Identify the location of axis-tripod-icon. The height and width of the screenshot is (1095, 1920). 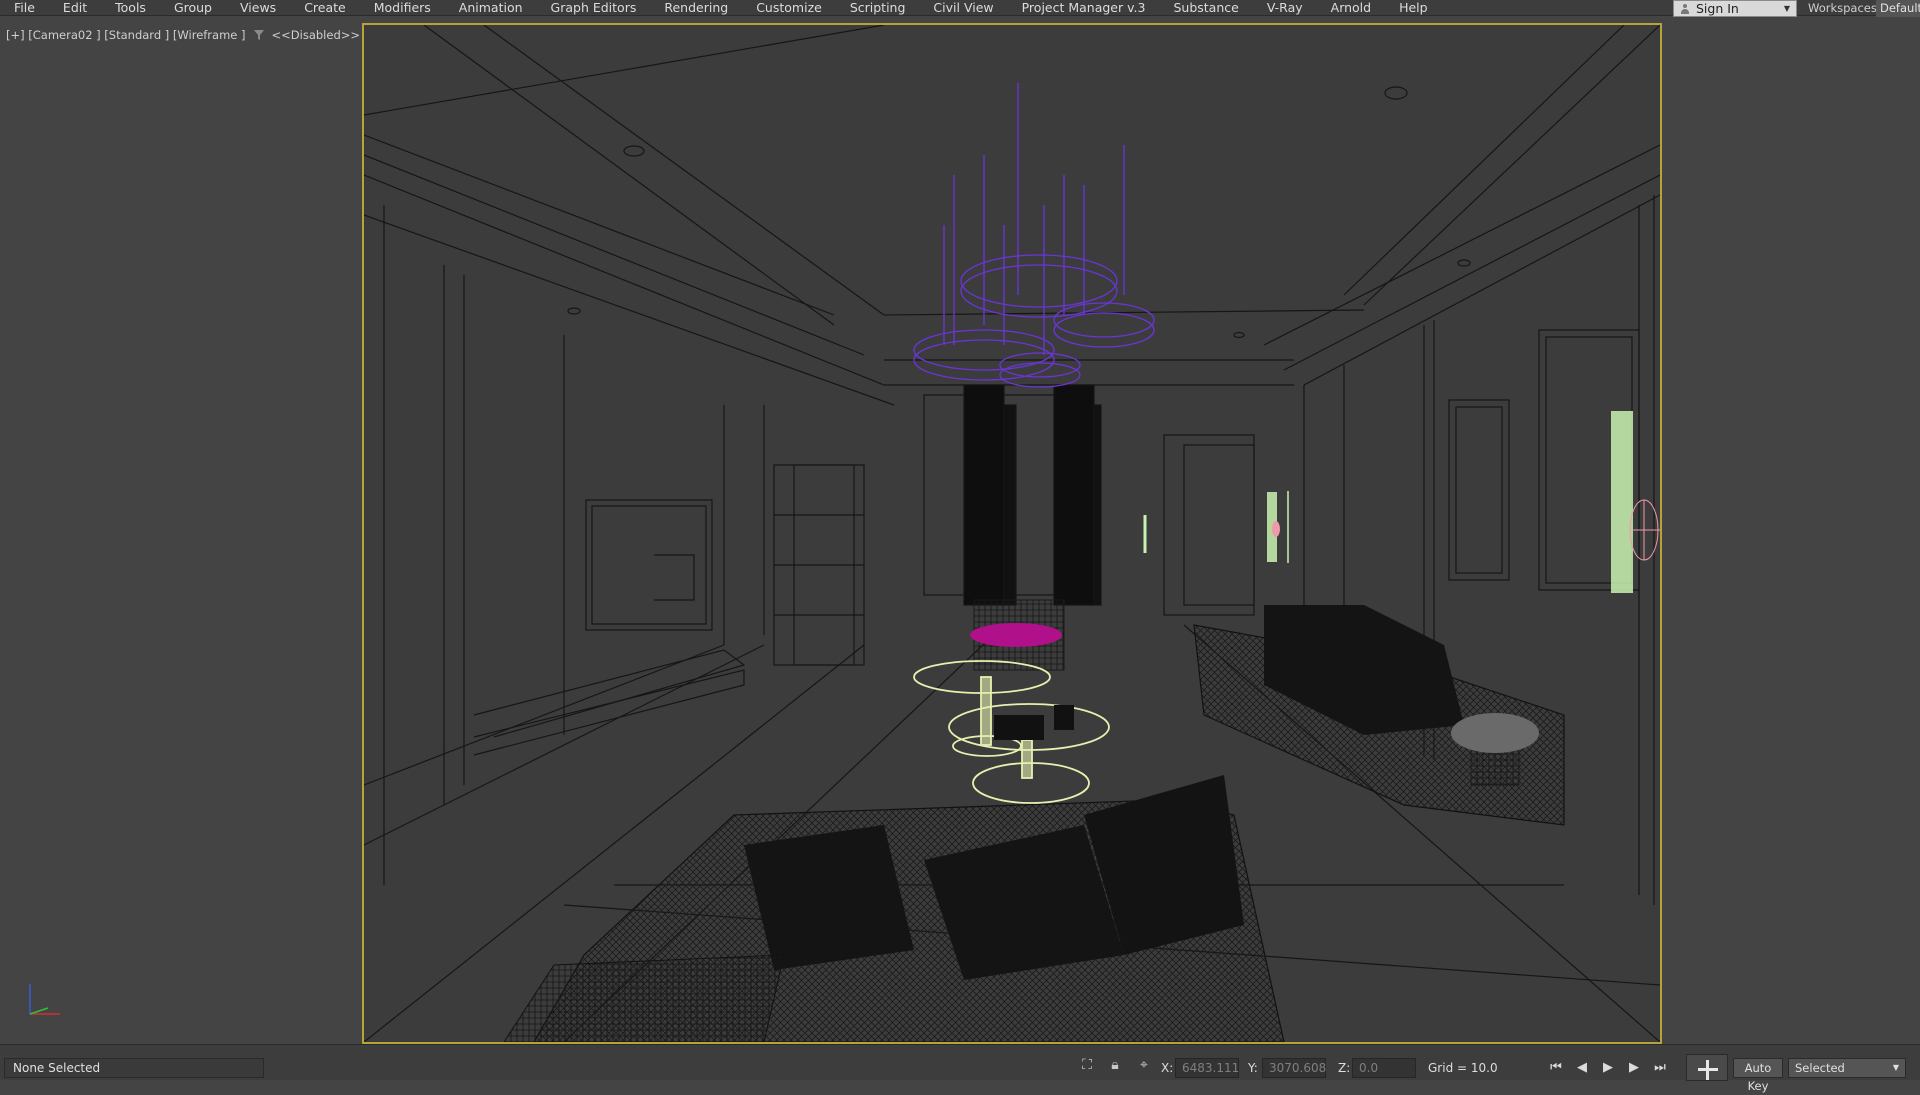
(44, 1000).